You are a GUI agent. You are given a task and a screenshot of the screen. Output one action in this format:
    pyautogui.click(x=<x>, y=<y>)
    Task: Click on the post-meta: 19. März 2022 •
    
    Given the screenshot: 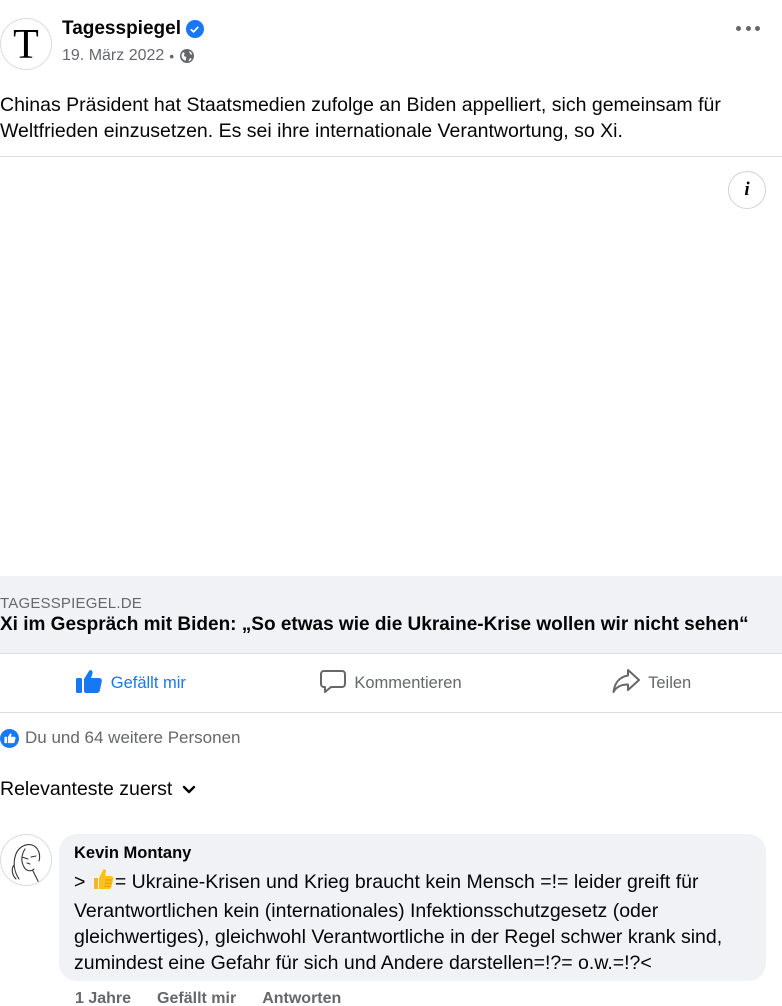 What is the action you would take?
    pyautogui.click(x=128, y=56)
    